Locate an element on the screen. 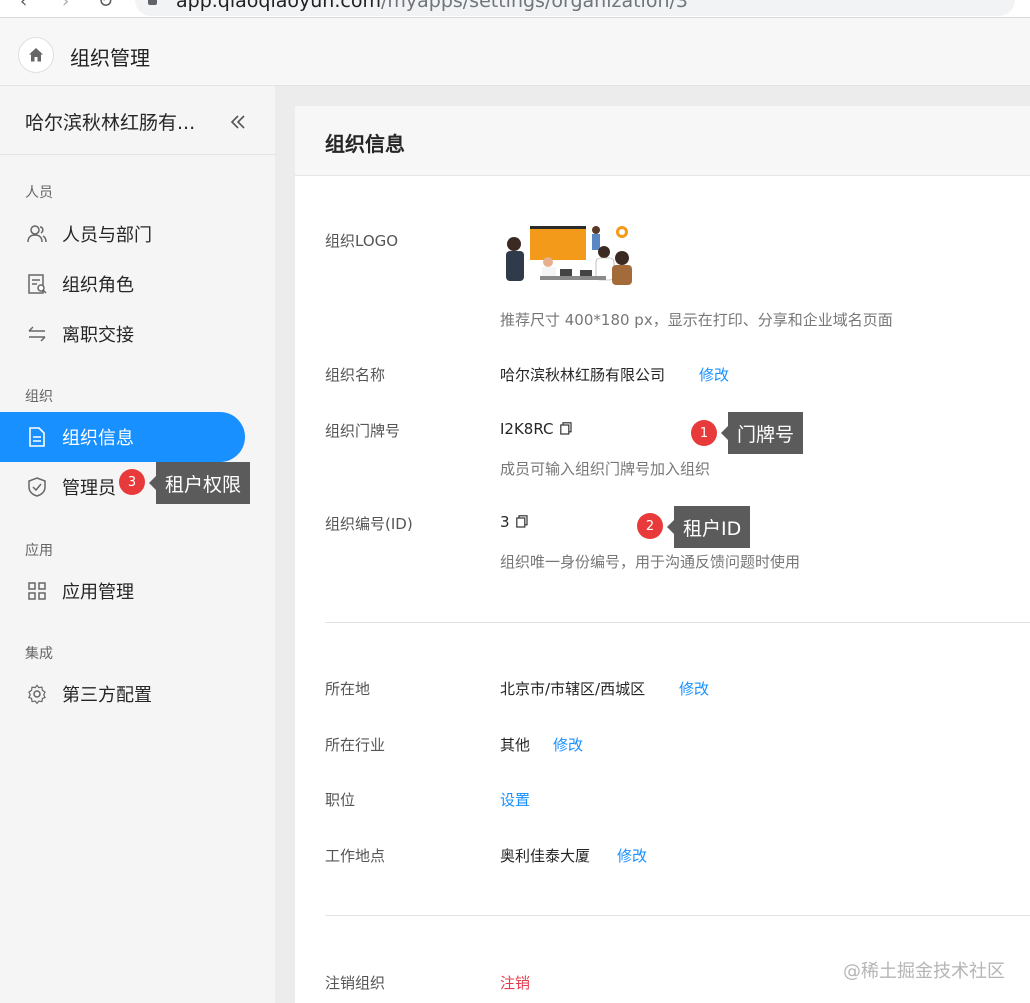  annotation-tooltip: 门牌号 is located at coordinates (762, 433).